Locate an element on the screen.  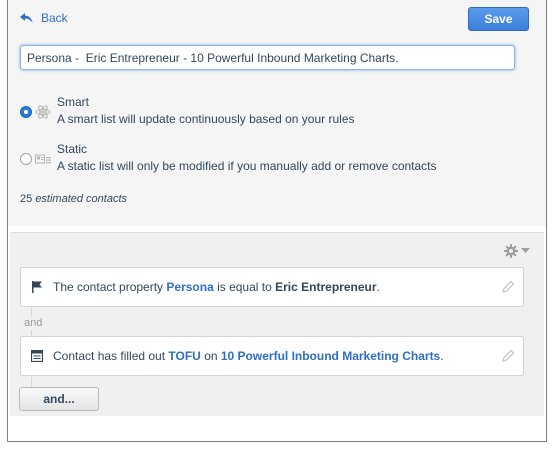
list-name-input is located at coordinates (267, 57).